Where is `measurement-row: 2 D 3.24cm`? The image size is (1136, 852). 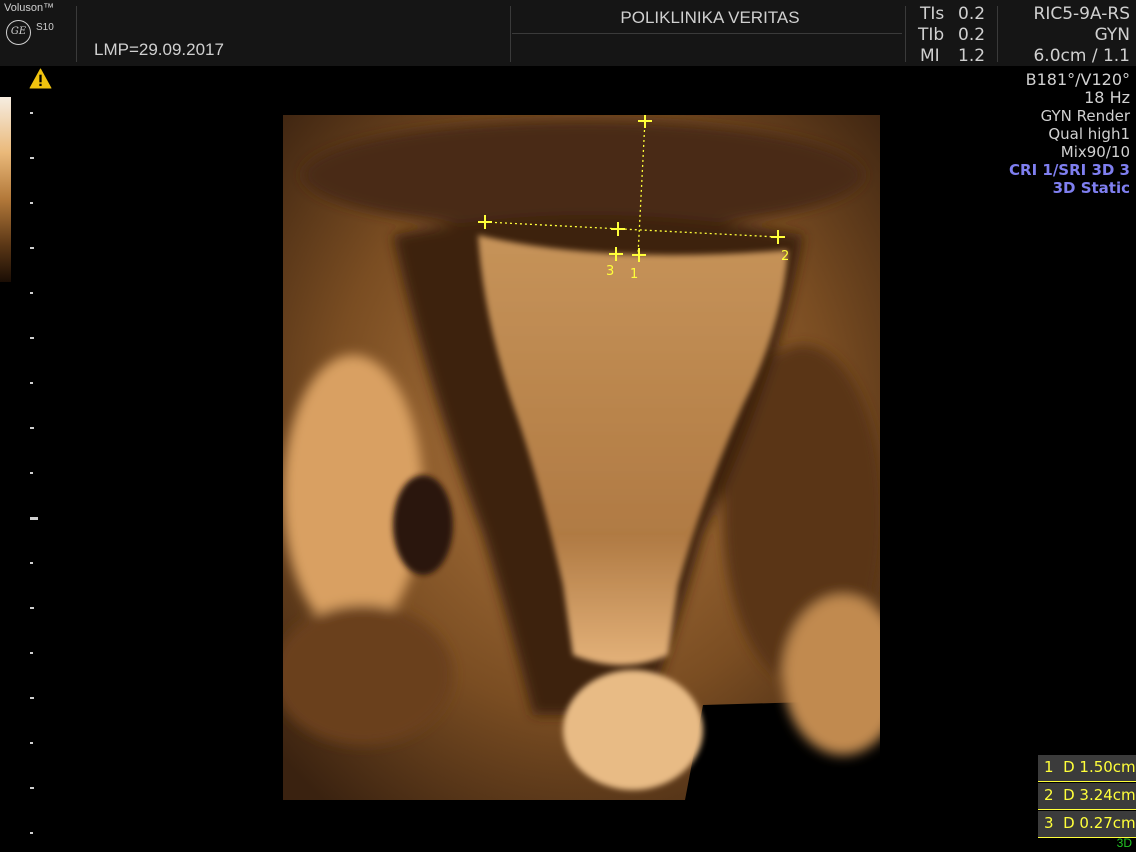 measurement-row: 2 D 3.24cm is located at coordinates (1087, 796).